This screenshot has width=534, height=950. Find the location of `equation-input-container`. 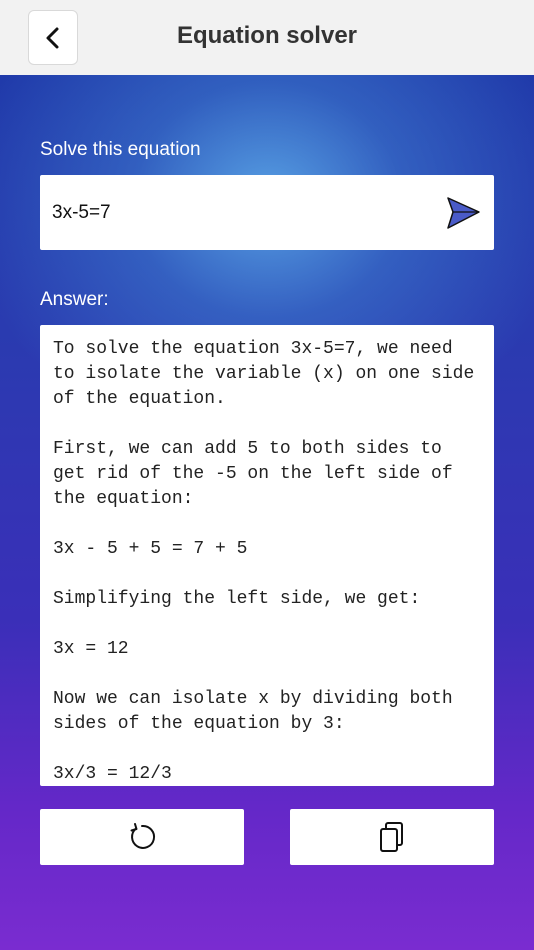

equation-input-container is located at coordinates (267, 212).